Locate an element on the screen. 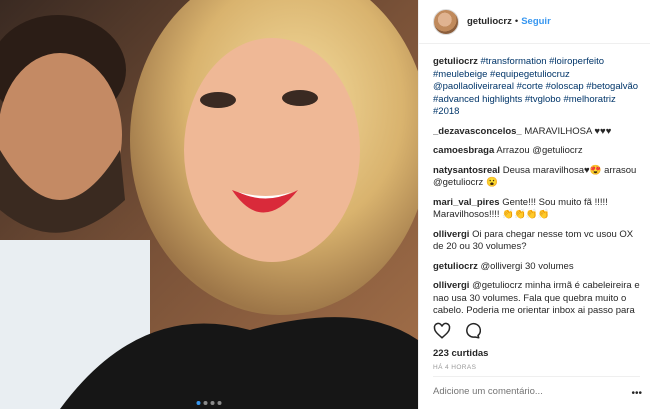 This screenshot has height=409, width=650. comment-item: getuliocrz @ollivergi 30 volumes is located at coordinates (536, 267).